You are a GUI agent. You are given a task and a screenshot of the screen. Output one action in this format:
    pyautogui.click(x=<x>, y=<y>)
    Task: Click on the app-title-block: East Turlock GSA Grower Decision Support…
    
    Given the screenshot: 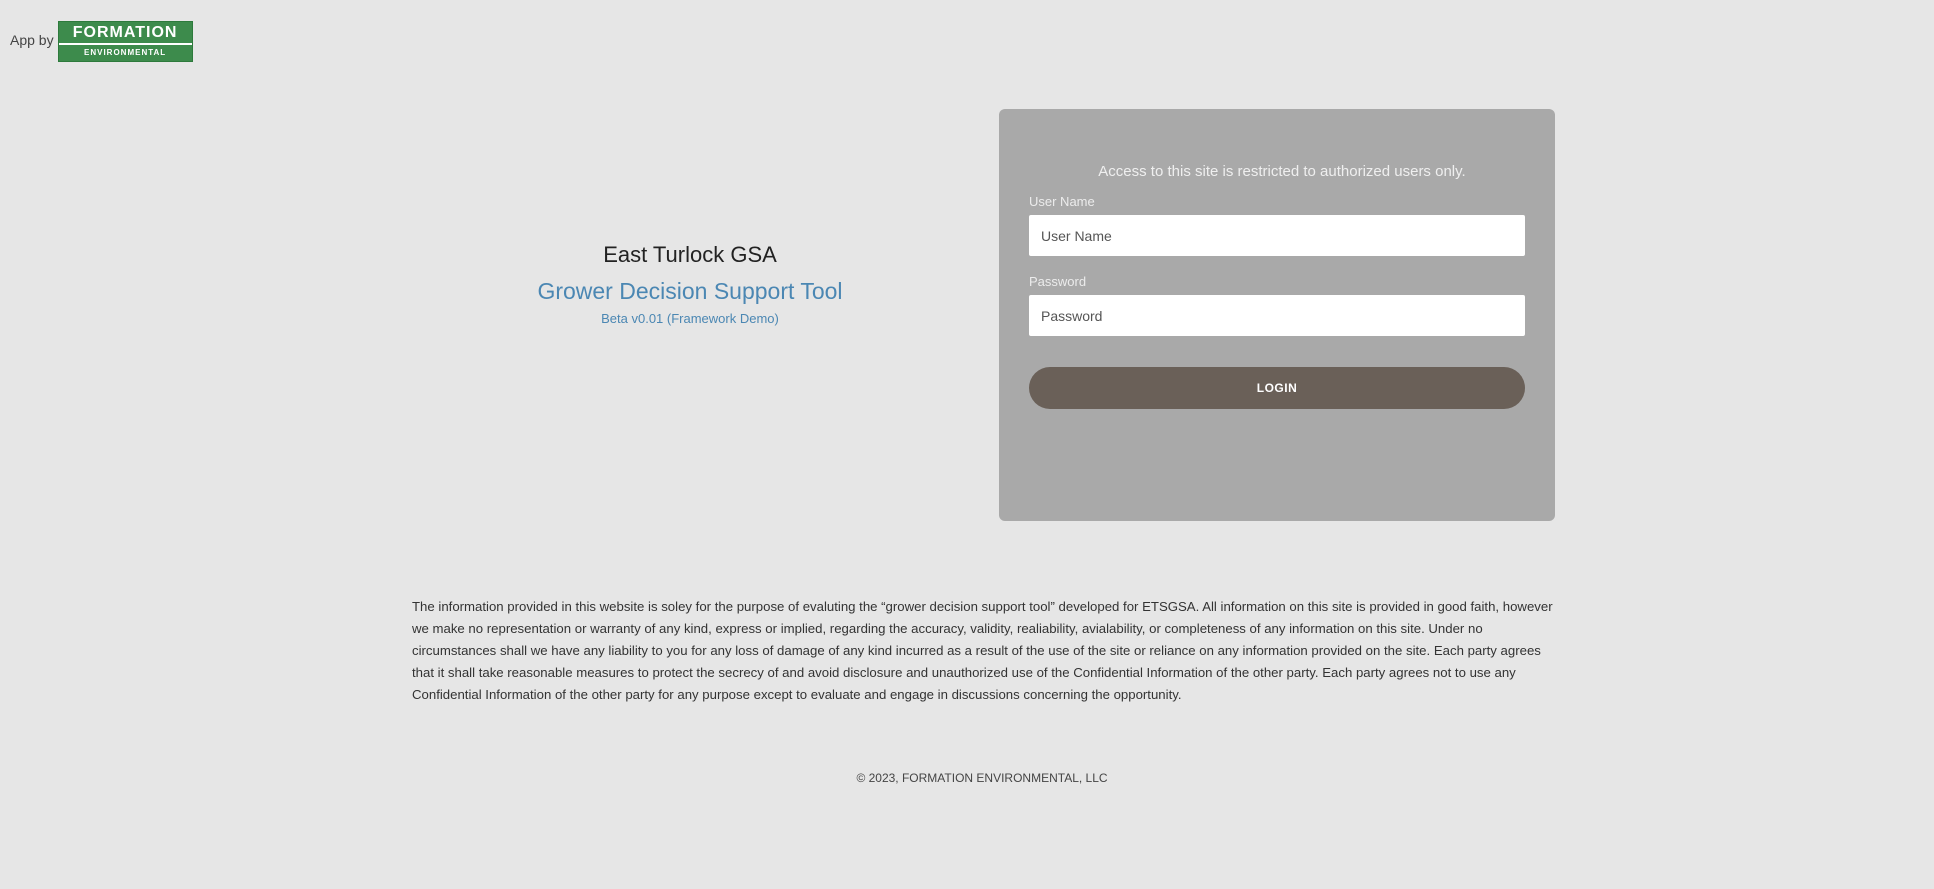 What is the action you would take?
    pyautogui.click(x=690, y=284)
    